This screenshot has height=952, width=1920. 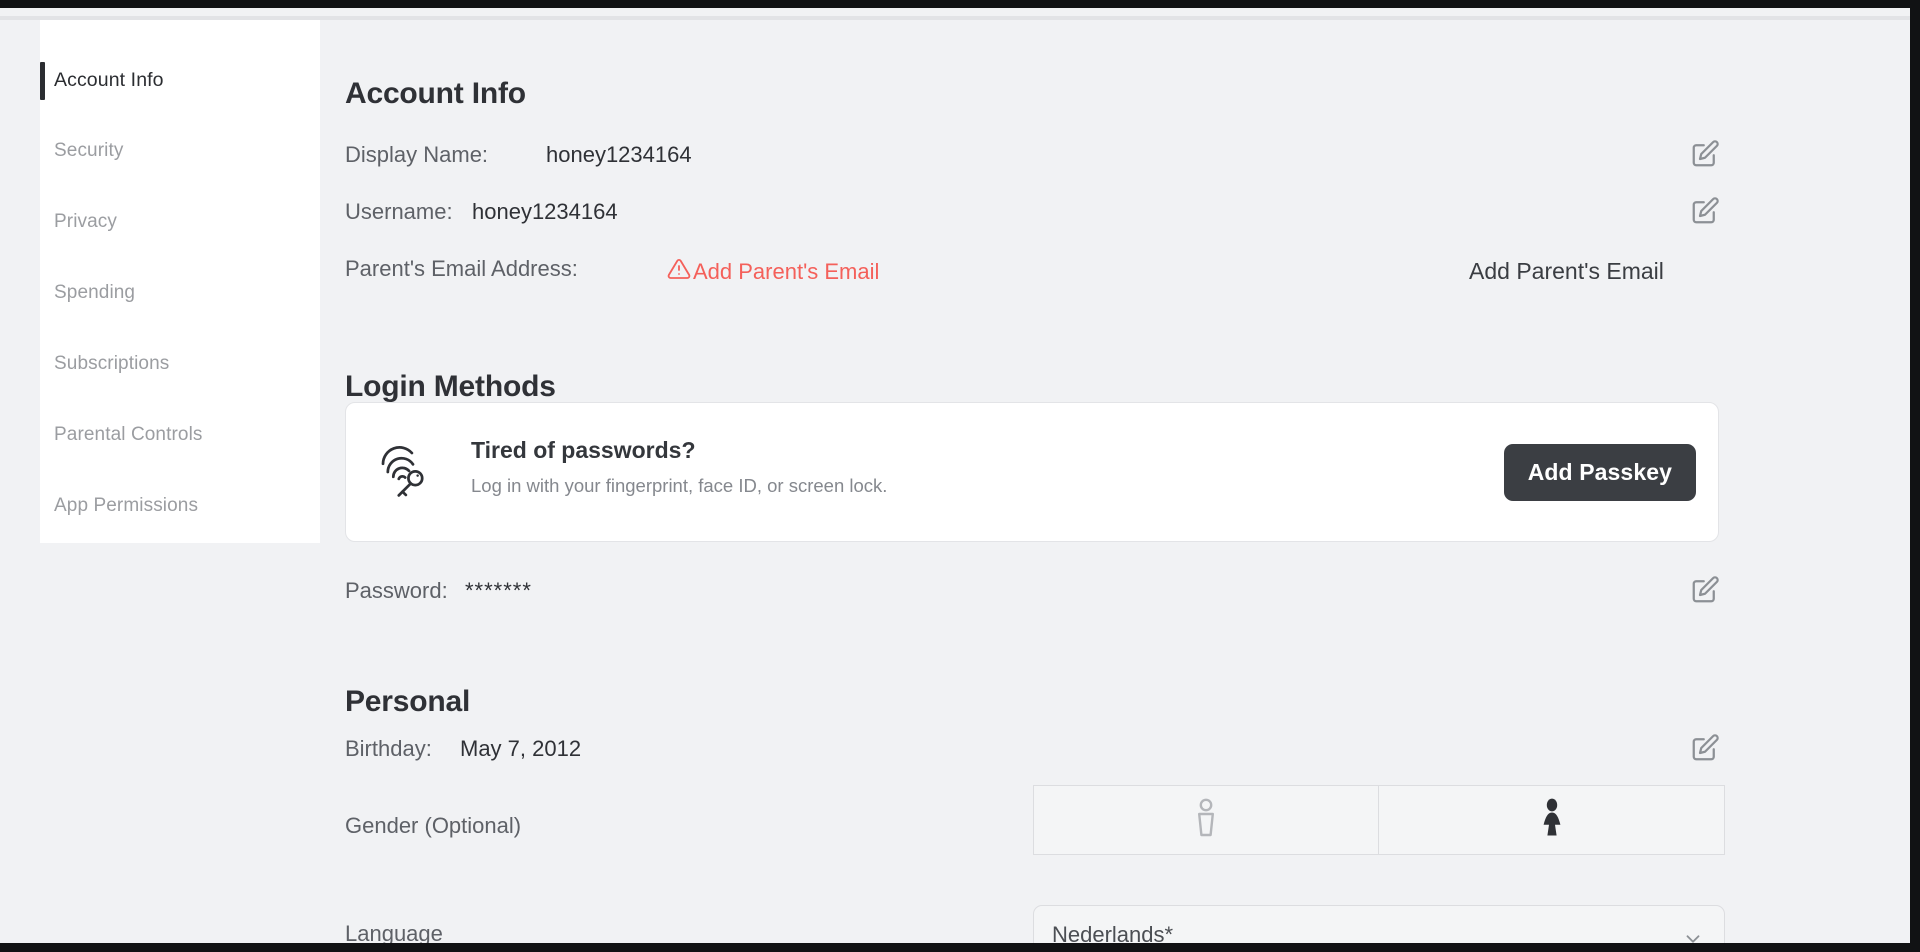 I want to click on add-parent-email-warning-text: Add Parent's Email, so click(x=786, y=271).